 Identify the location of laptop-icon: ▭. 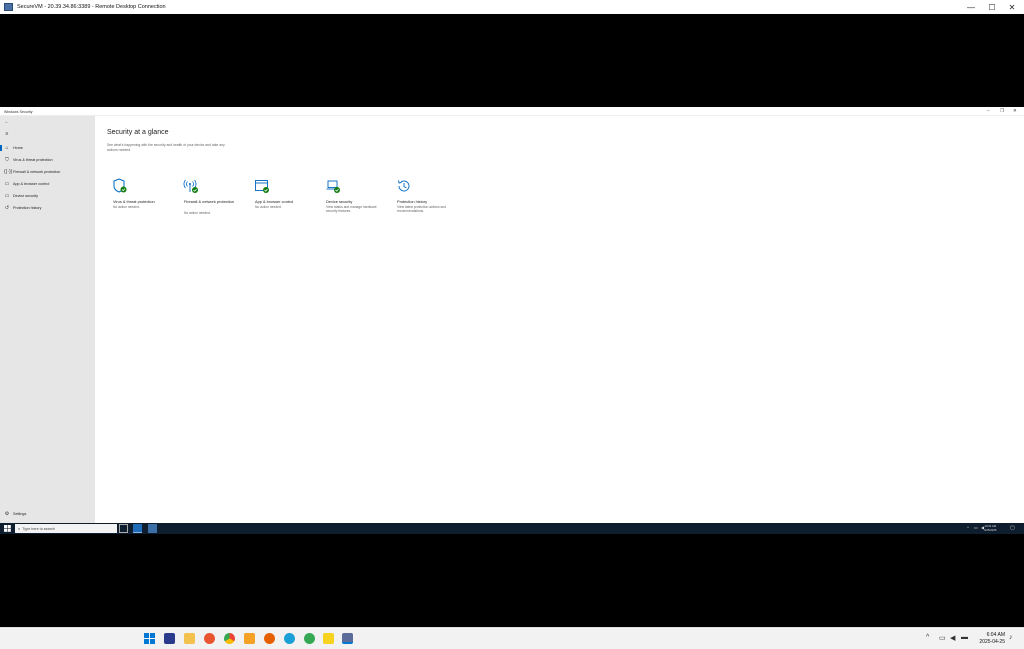
(7, 196).